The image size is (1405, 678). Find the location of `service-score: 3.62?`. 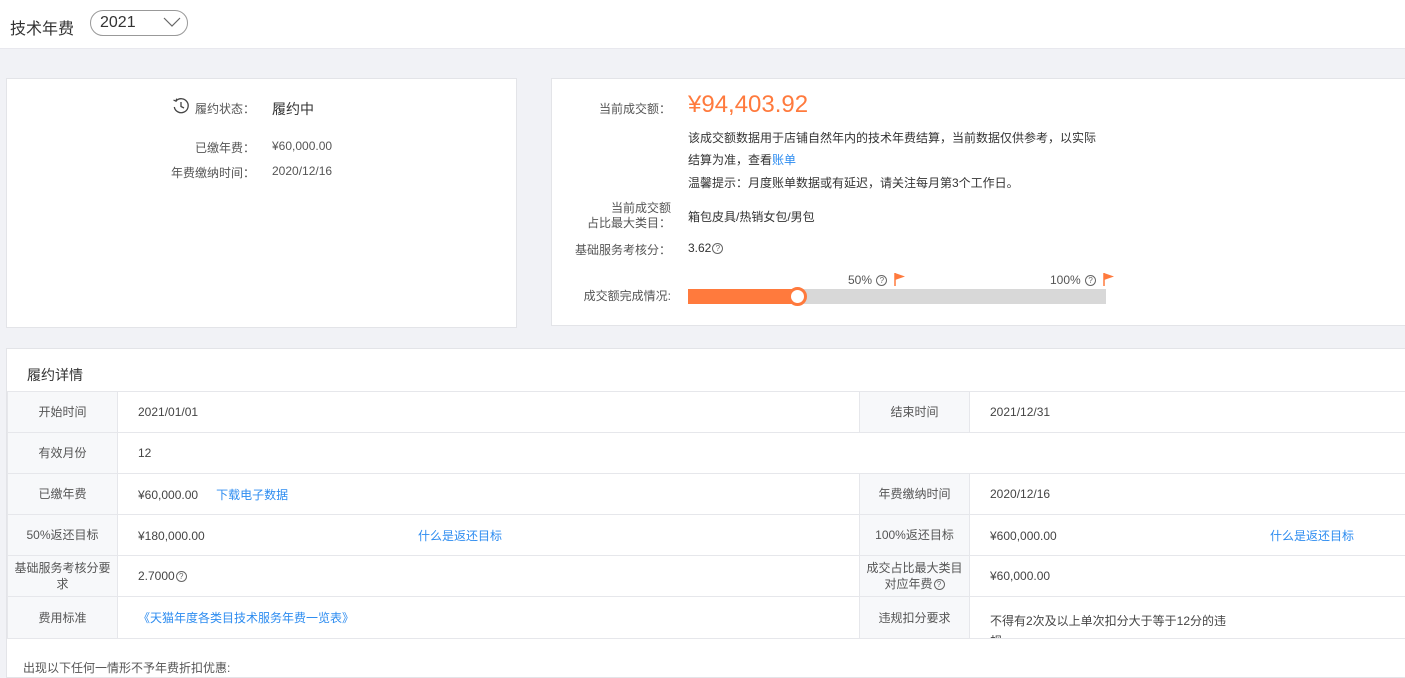

service-score: 3.62? is located at coordinates (705, 248).